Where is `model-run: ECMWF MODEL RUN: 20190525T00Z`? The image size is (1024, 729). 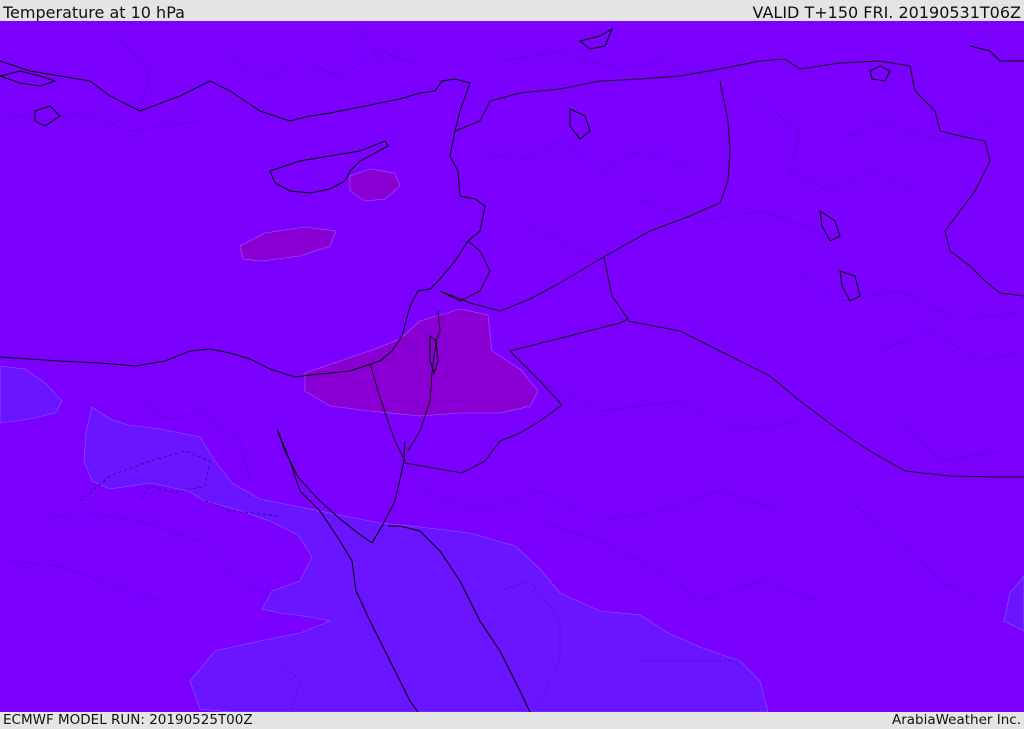 model-run: ECMWF MODEL RUN: 20190525T00Z is located at coordinates (128, 720).